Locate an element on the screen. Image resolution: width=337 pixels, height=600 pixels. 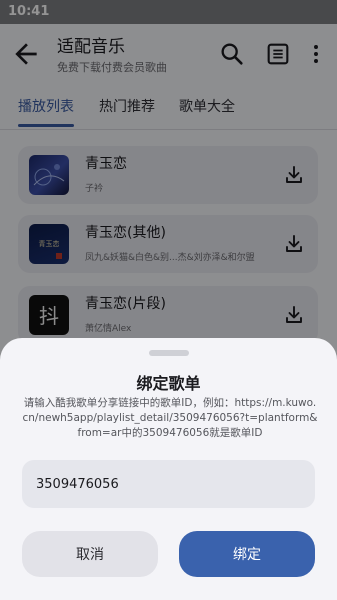
playlist-id-field is located at coordinates (168, 484).